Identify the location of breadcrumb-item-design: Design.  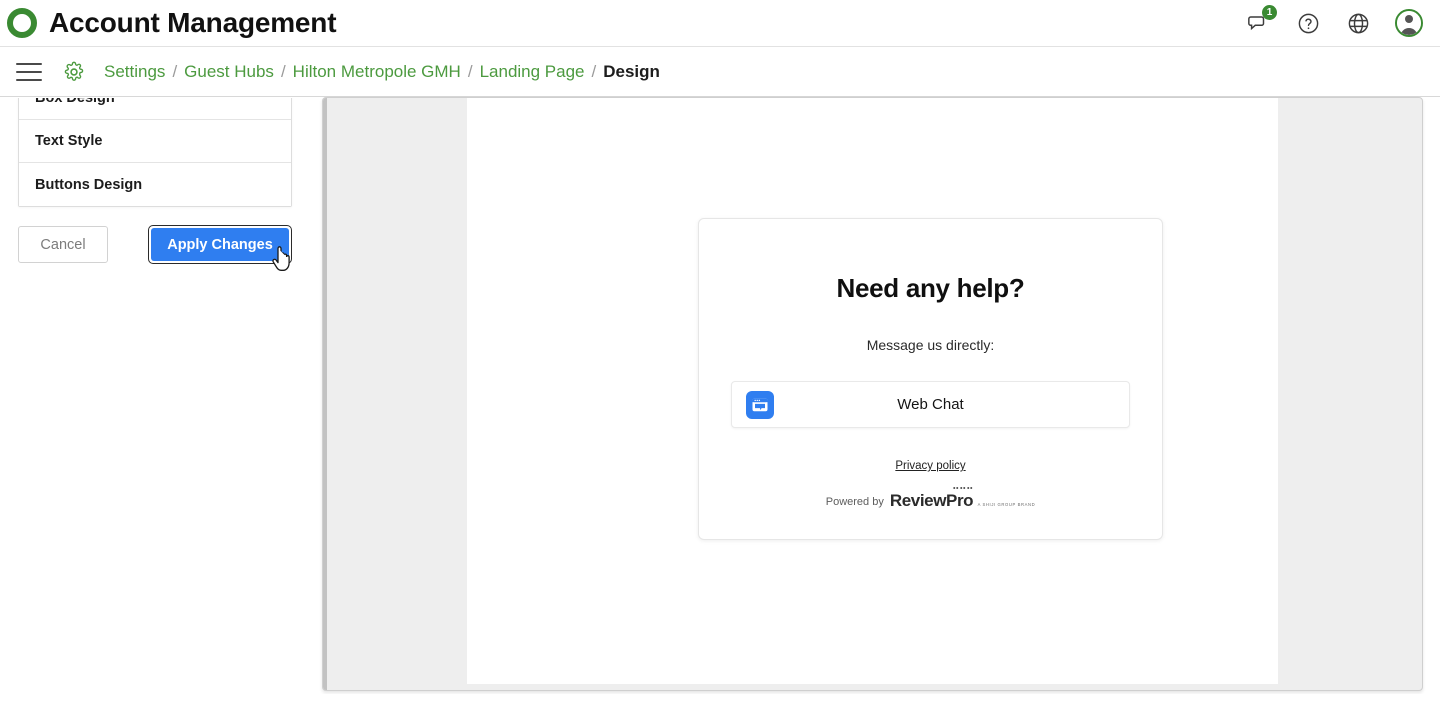
(631, 71).